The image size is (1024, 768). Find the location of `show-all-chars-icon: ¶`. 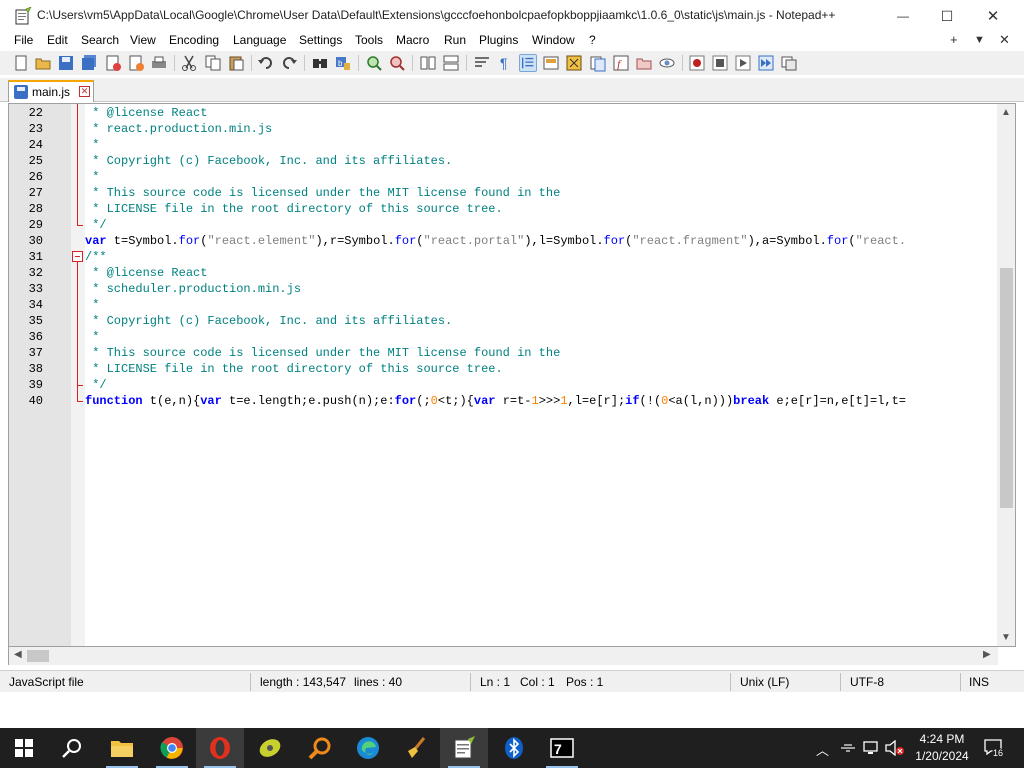

show-all-chars-icon: ¶ is located at coordinates (505, 63).